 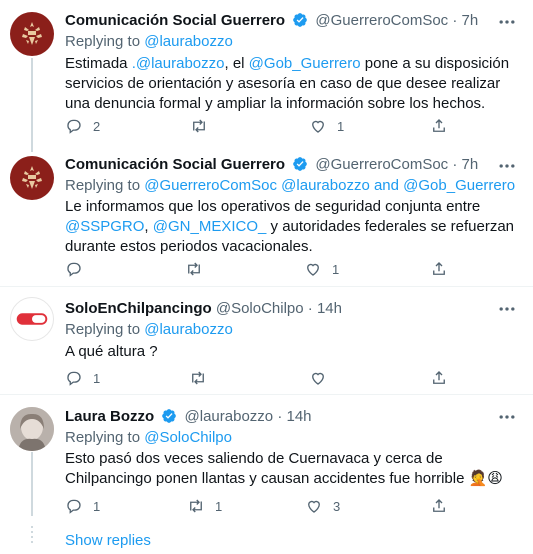 What do you see at coordinates (210, 185) in the screenshot?
I see `mention-link: @GuerreroComSoc` at bounding box center [210, 185].